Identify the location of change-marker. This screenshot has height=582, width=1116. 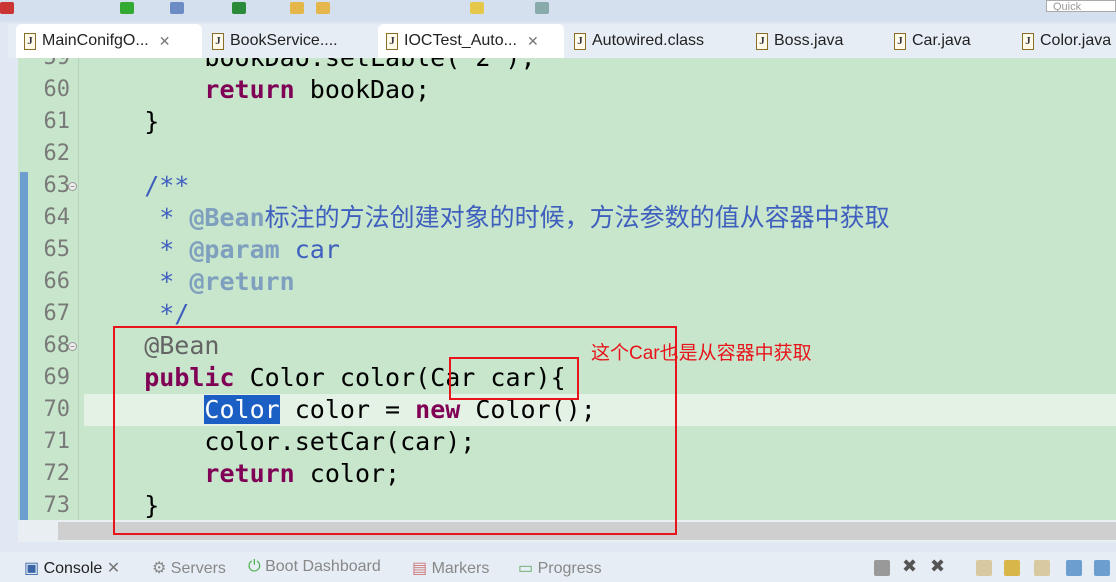
(24, 346).